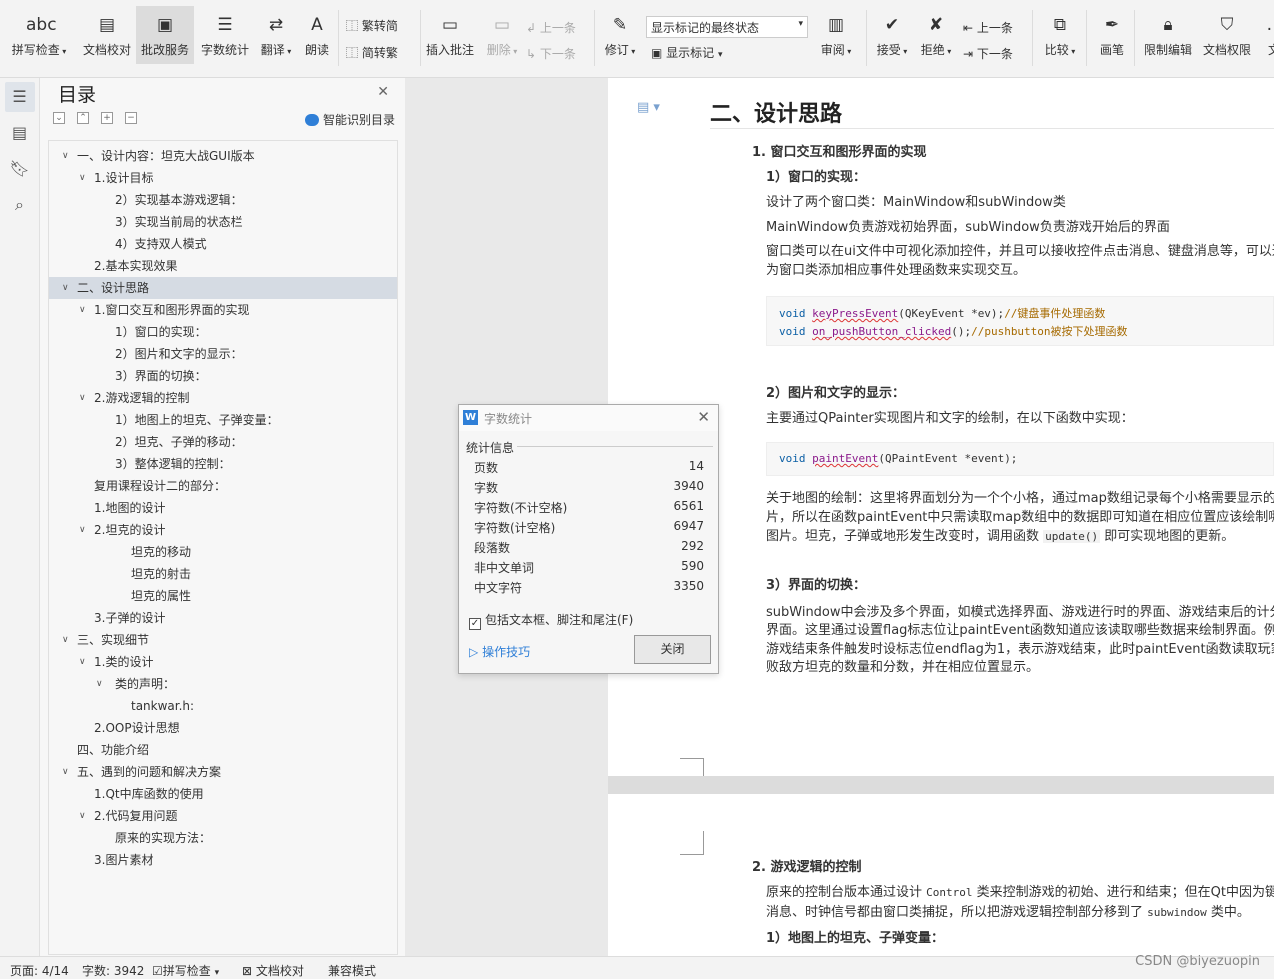 This screenshot has height=979, width=1274. What do you see at coordinates (223, 596) in the screenshot?
I see `toc-item: 坦克的属性` at bounding box center [223, 596].